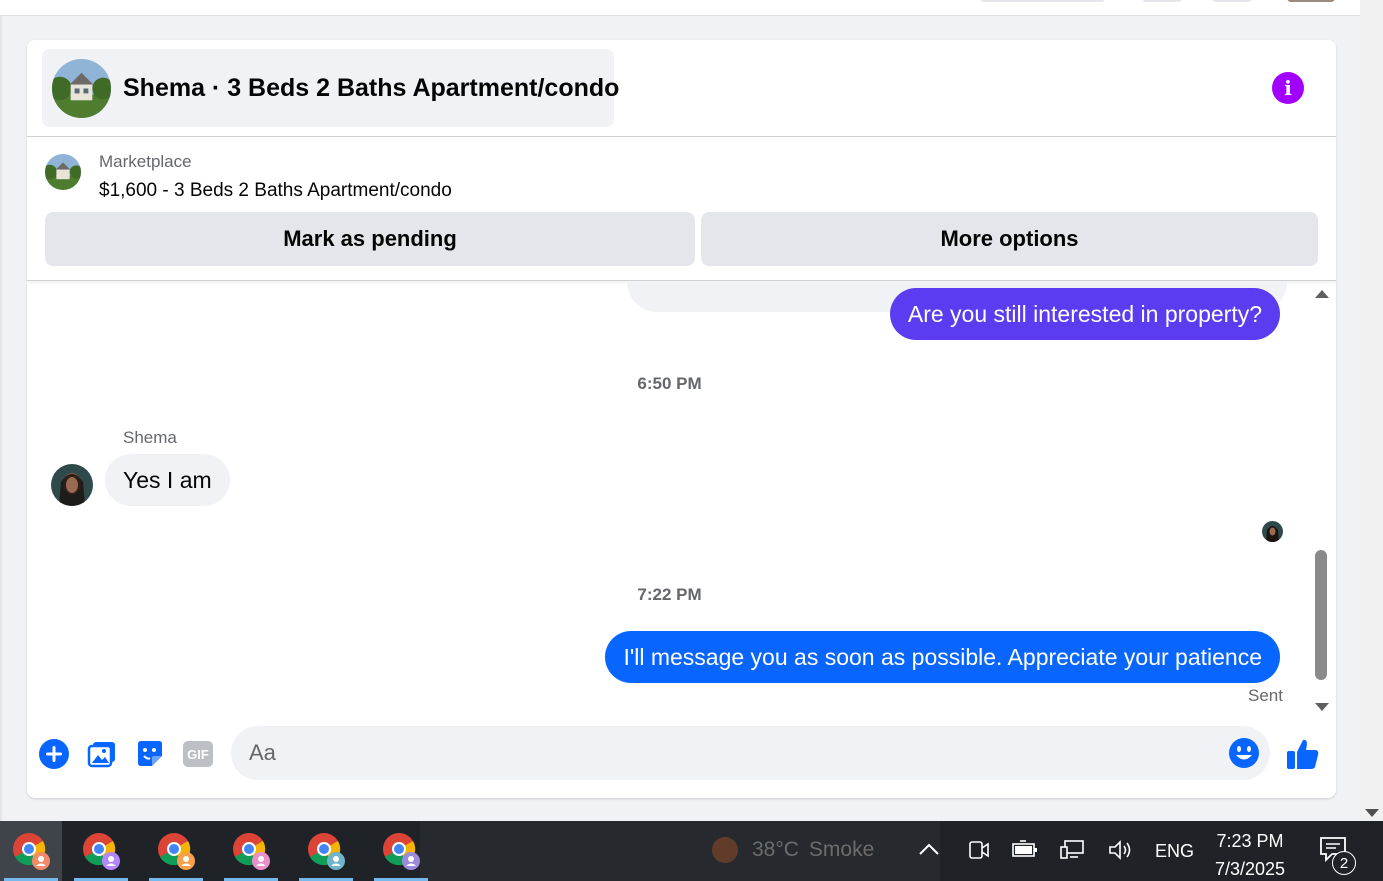  Describe the element at coordinates (1009, 239) in the screenshot. I see `more-options-button: More options` at that location.